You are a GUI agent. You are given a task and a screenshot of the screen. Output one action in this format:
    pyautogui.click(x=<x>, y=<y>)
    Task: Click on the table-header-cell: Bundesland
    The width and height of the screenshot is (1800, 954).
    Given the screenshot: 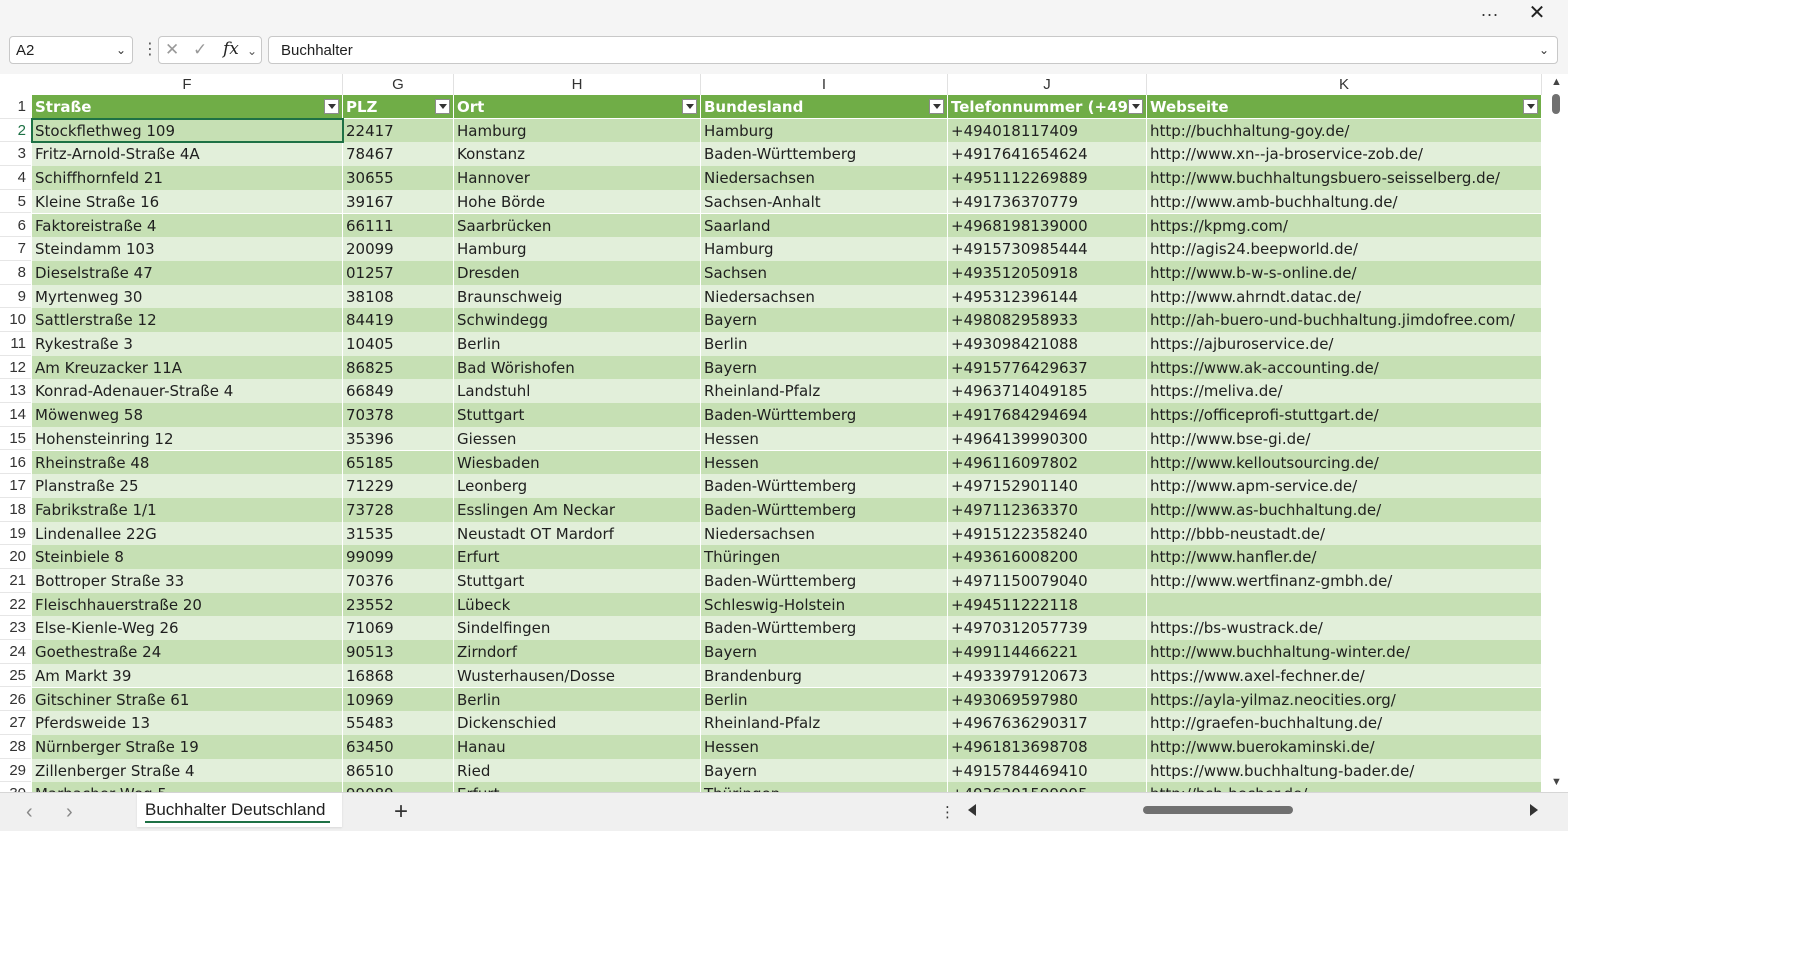 What is the action you would take?
    pyautogui.click(x=824, y=107)
    